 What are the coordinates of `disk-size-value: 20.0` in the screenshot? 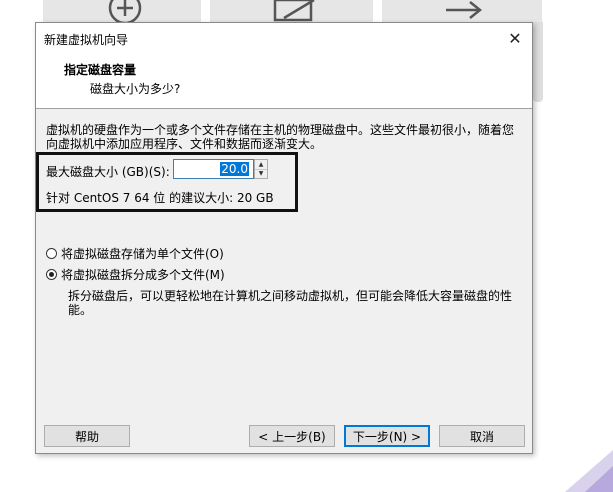 It's located at (234, 169).